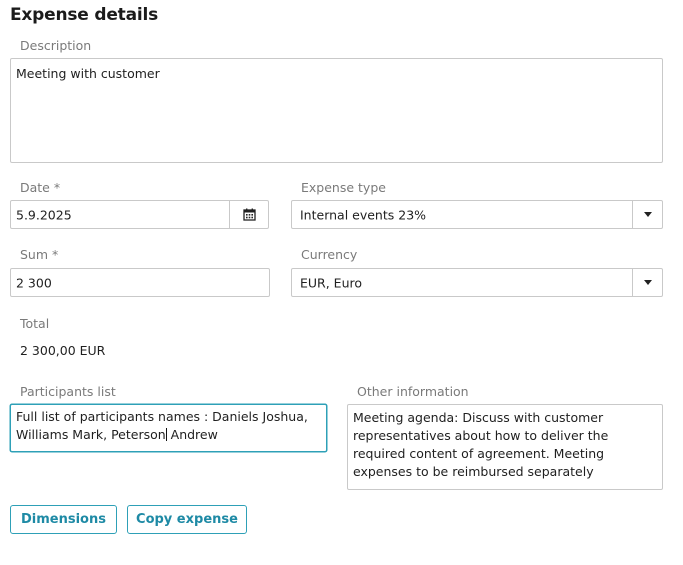  What do you see at coordinates (413, 391) in the screenshot?
I see `other-information-label: Other information` at bounding box center [413, 391].